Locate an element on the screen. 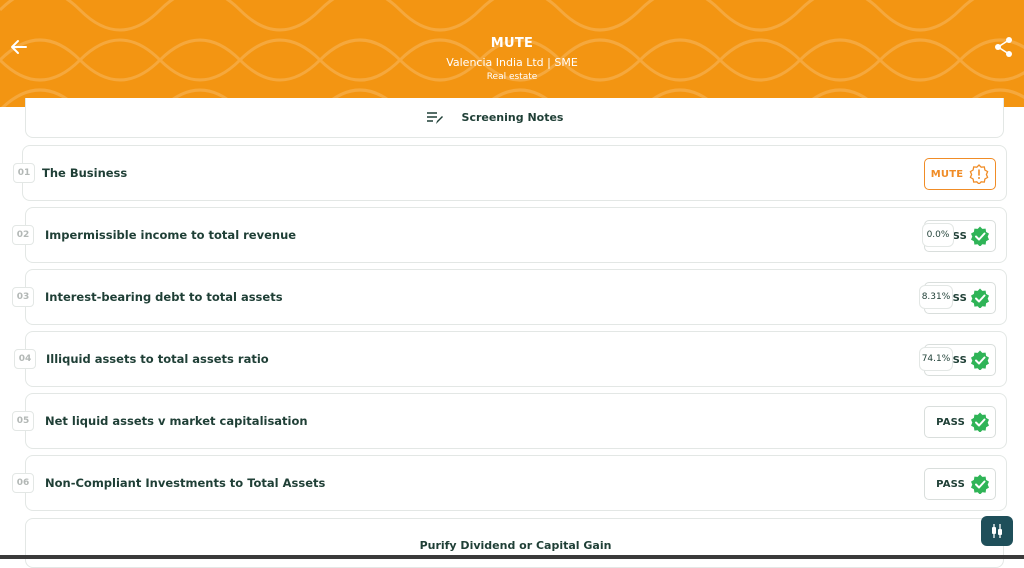  screening-notes-label: Screening Notes is located at coordinates (512, 117).